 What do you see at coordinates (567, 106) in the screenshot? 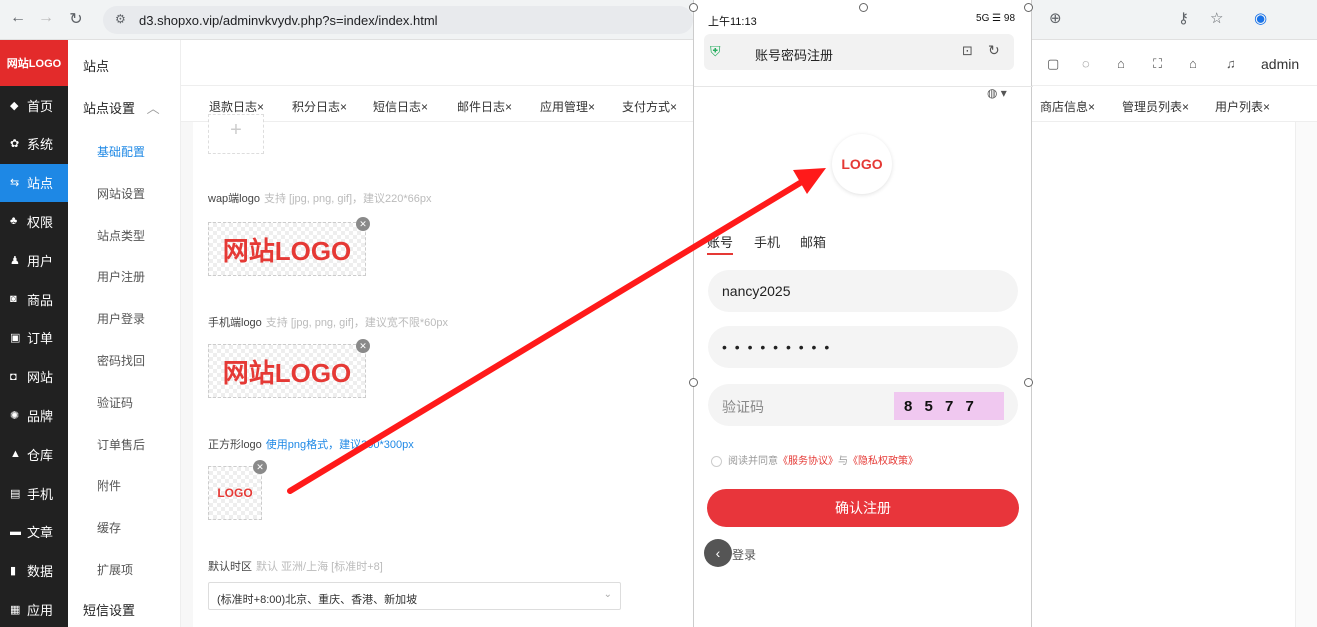
I see `tab-item: 应用管理×` at bounding box center [567, 106].